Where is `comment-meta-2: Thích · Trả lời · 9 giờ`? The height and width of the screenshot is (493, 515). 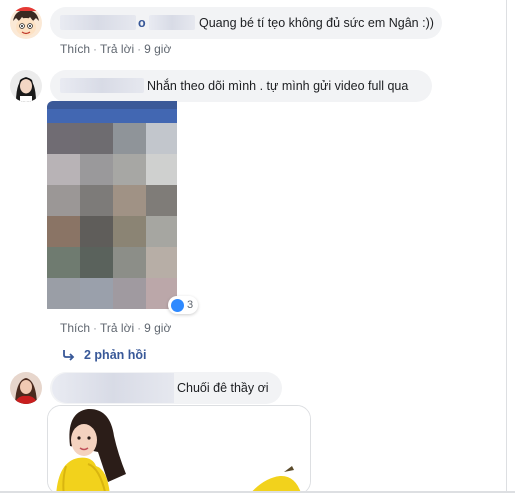
comment-meta-2: Thích · Trả lời · 9 giờ is located at coordinates (116, 328).